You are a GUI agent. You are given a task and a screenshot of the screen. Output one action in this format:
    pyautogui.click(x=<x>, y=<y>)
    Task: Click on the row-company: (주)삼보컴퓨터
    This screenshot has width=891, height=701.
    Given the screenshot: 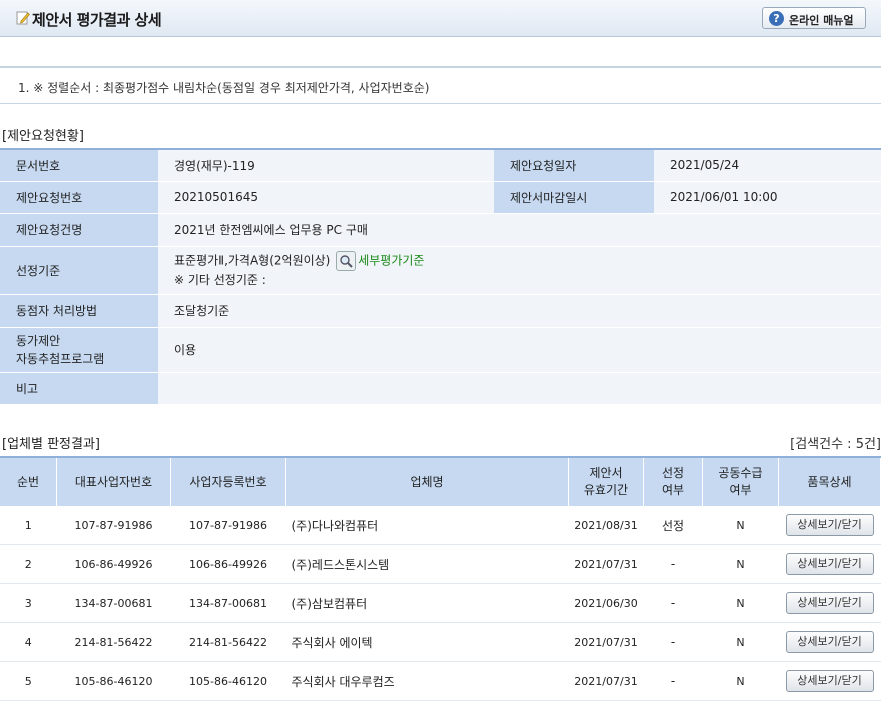 What is the action you would take?
    pyautogui.click(x=427, y=603)
    